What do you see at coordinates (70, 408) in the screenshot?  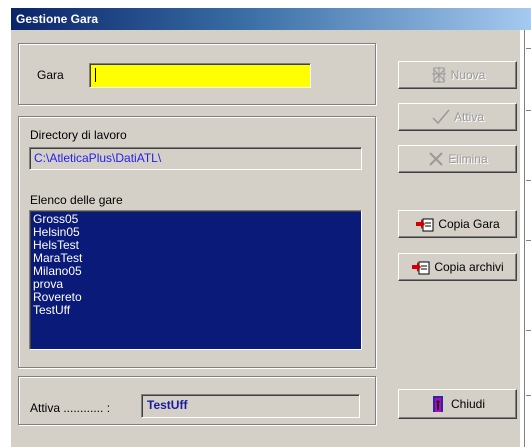 I see `attiva-label: Attiva ............ :` at bounding box center [70, 408].